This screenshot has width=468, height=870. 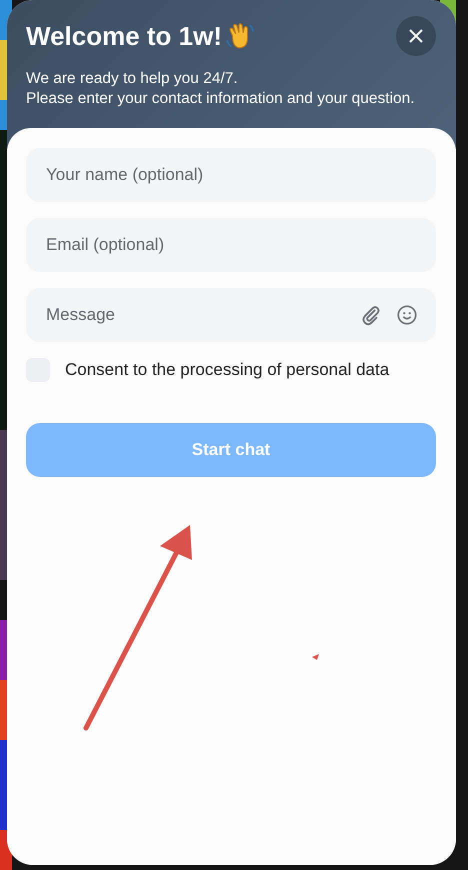 What do you see at coordinates (407, 315) in the screenshot?
I see `emoji-icon` at bounding box center [407, 315].